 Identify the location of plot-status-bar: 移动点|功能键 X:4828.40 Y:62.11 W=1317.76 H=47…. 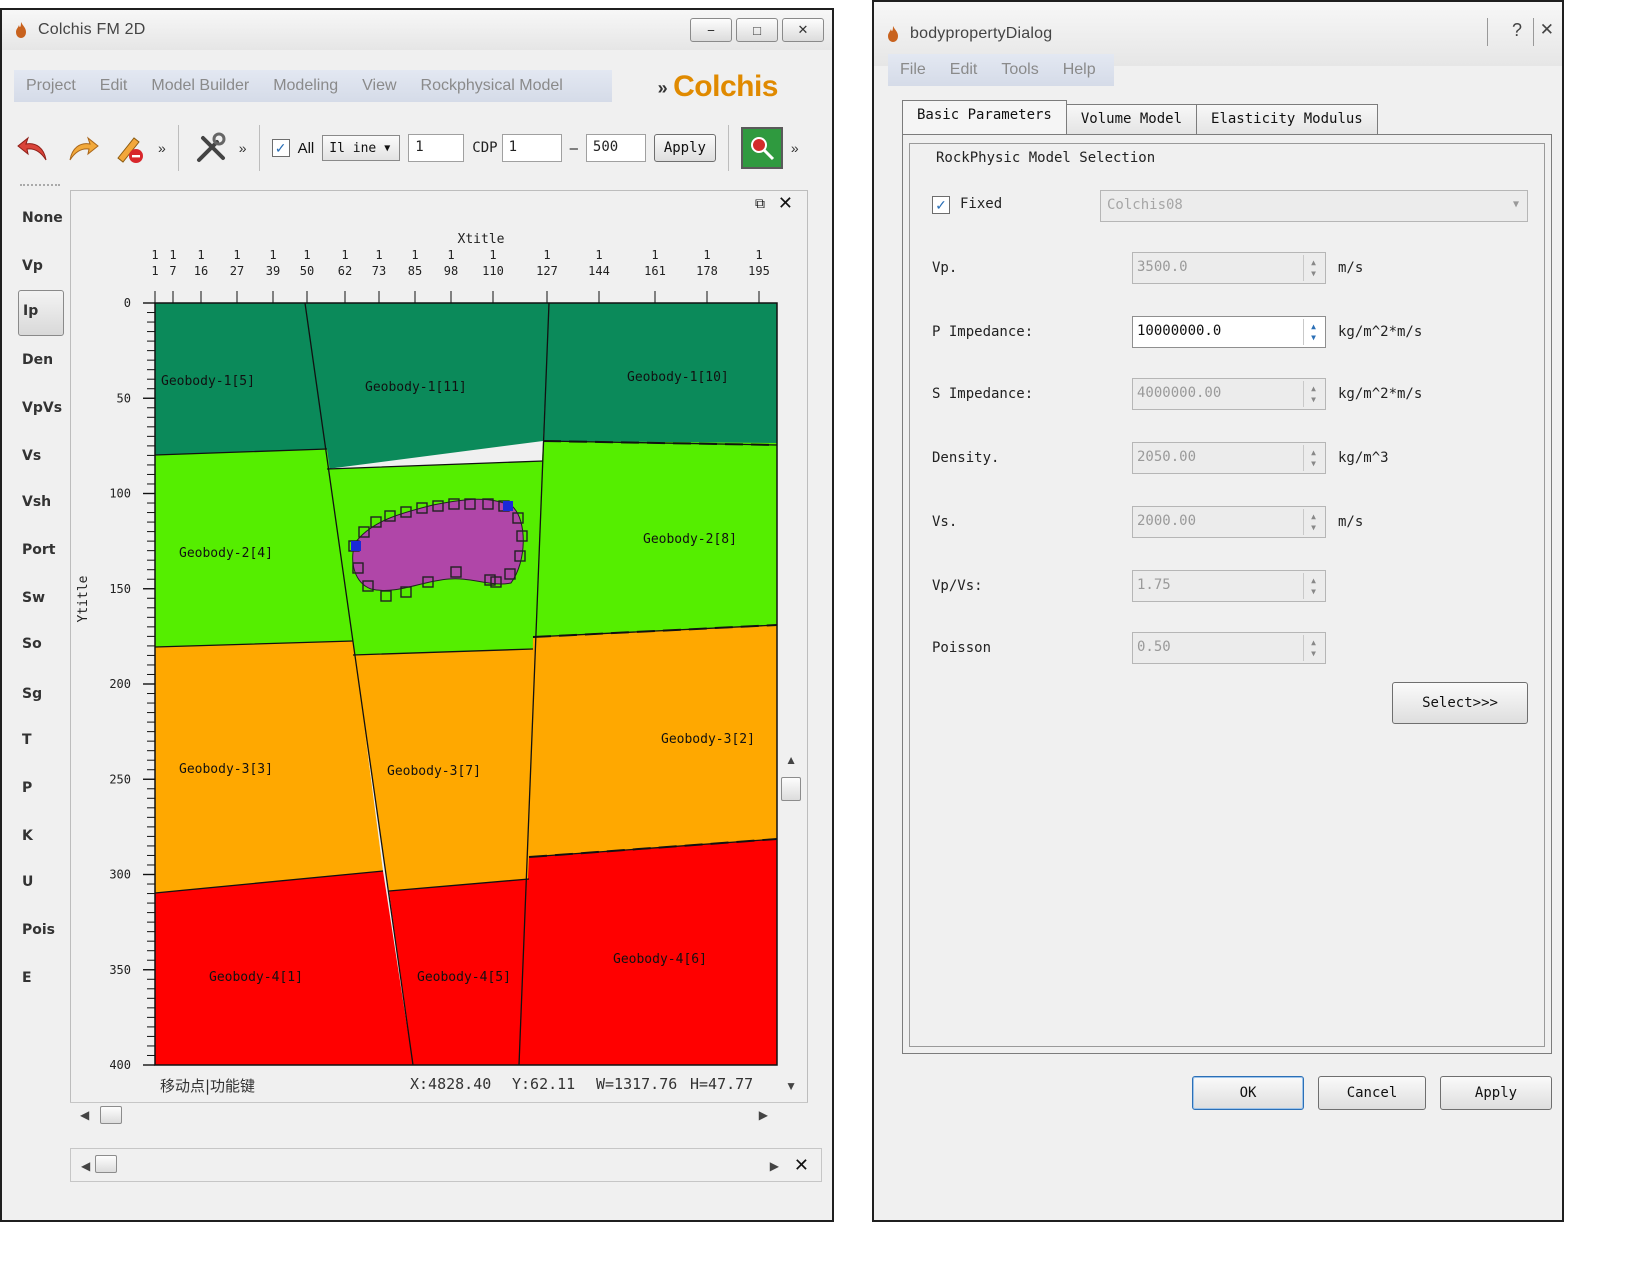
(435, 1087).